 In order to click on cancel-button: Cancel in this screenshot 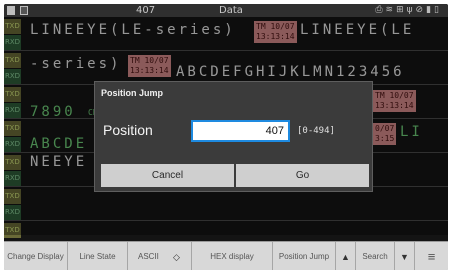, I will do `click(167, 175)`.